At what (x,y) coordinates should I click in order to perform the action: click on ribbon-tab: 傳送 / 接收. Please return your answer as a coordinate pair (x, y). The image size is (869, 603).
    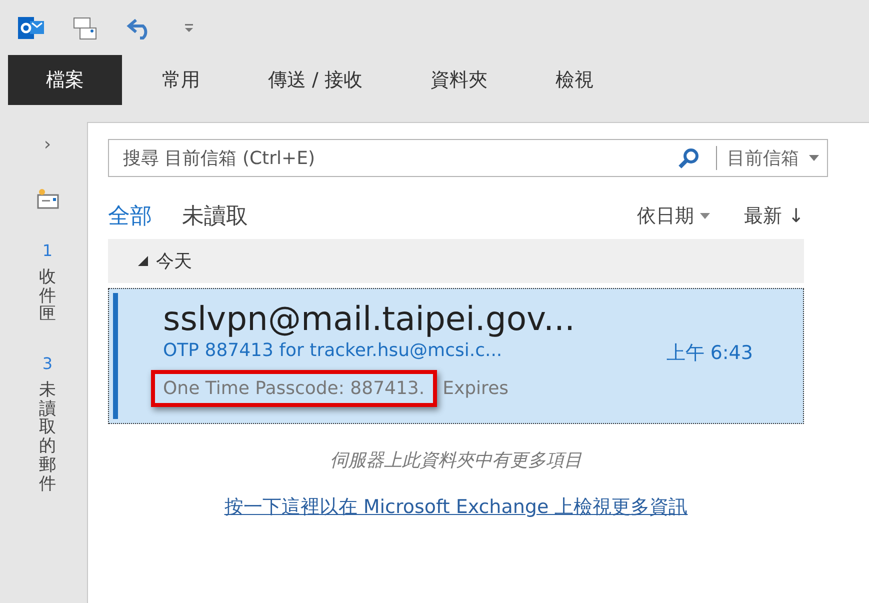
    Looking at the image, I should click on (315, 80).